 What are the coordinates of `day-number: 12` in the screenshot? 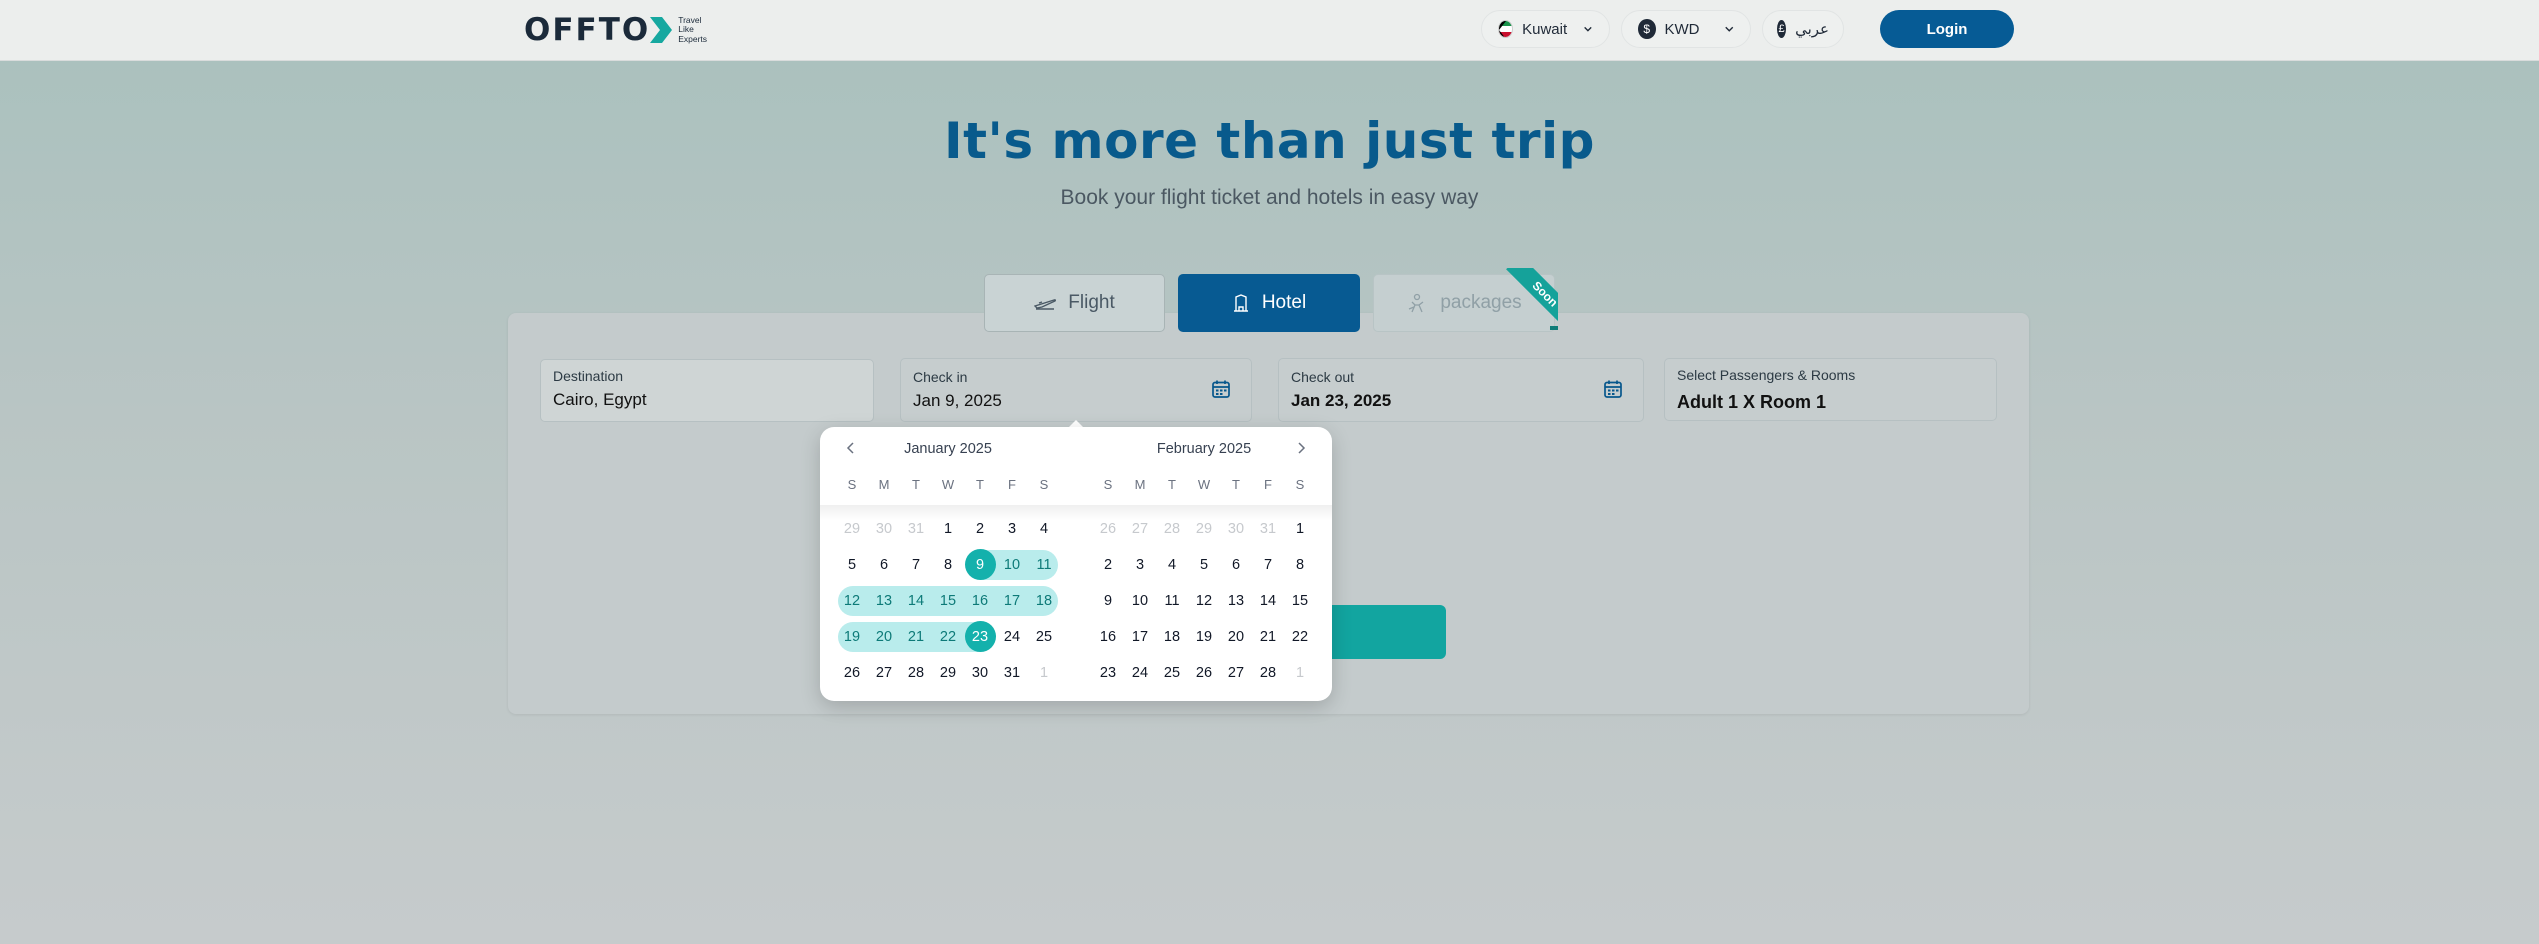 It's located at (852, 601).